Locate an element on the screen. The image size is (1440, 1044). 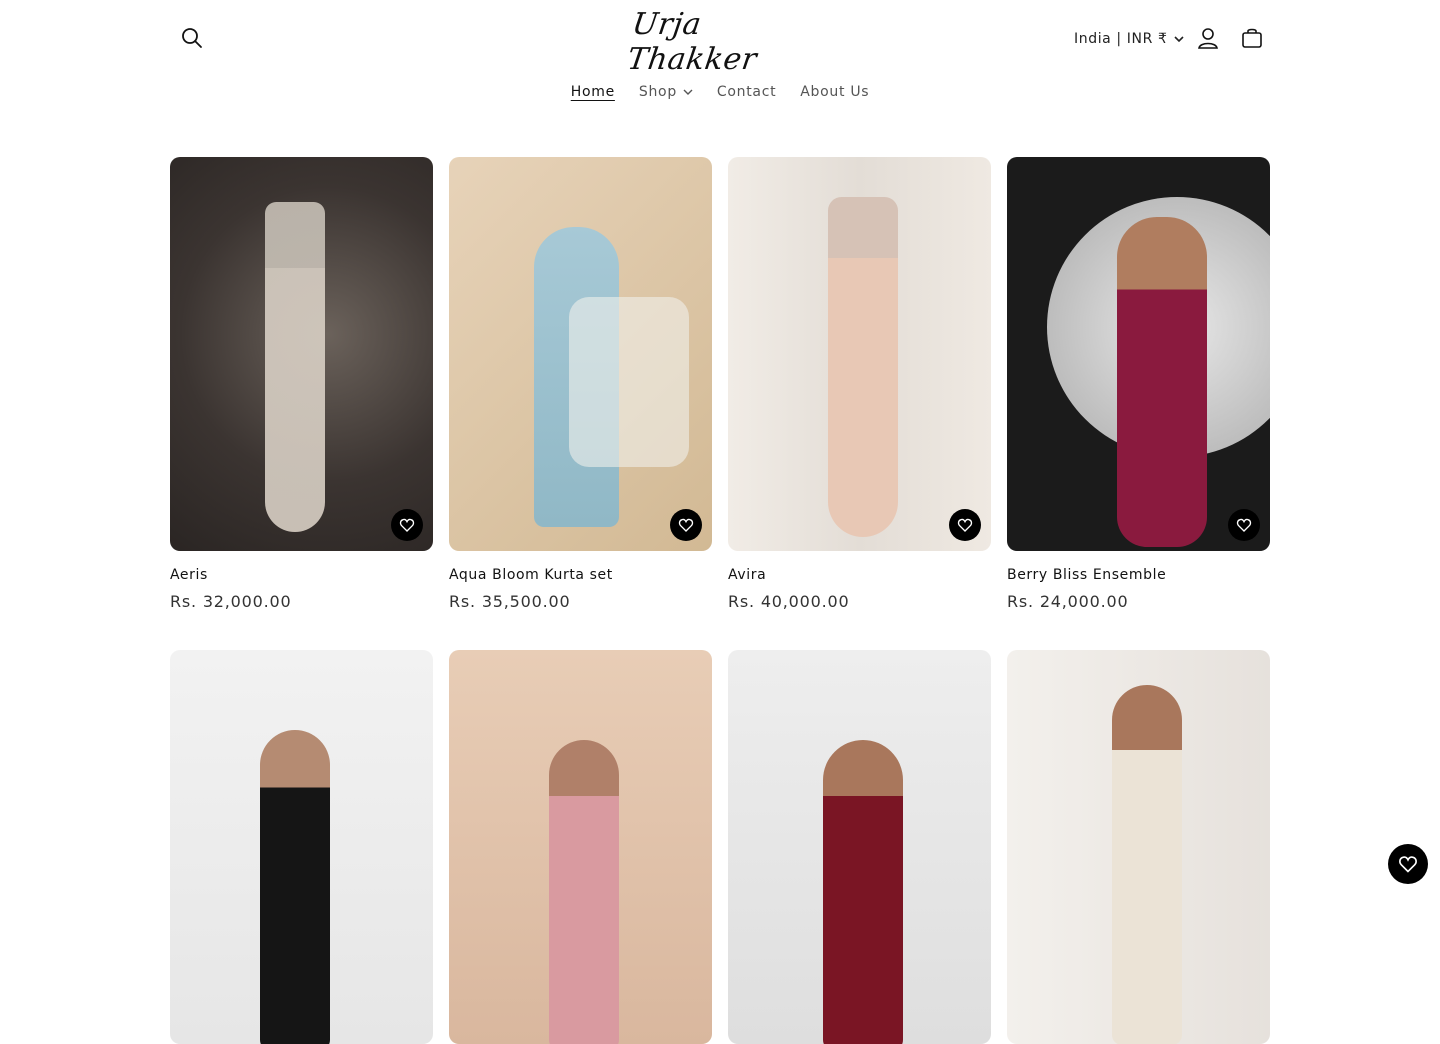
country-currency-selector: India | INR ₹ is located at coordinates (1129, 39).